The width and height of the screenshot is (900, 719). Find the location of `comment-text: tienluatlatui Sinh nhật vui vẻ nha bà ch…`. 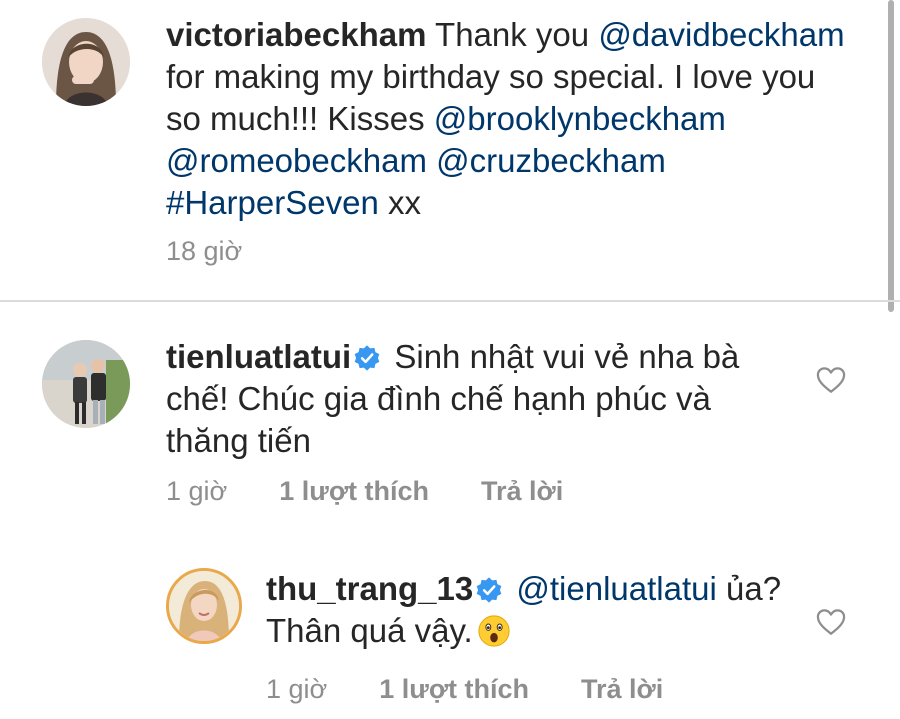

comment-text: tienluatlatui Sinh nhật vui vẻ nha bà ch… is located at coordinates (466, 399).